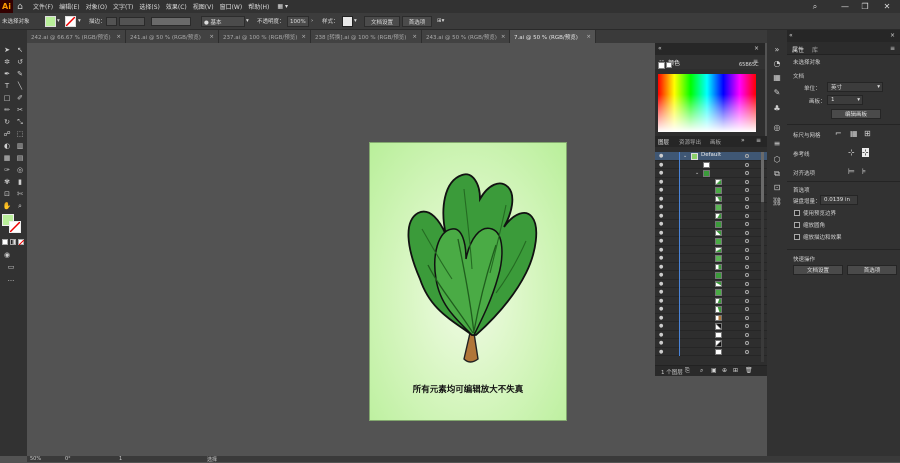 This screenshot has height=463, width=900. Describe the element at coordinates (735, 370) in the screenshot. I see `new-layer-icon: ⊞` at that location.